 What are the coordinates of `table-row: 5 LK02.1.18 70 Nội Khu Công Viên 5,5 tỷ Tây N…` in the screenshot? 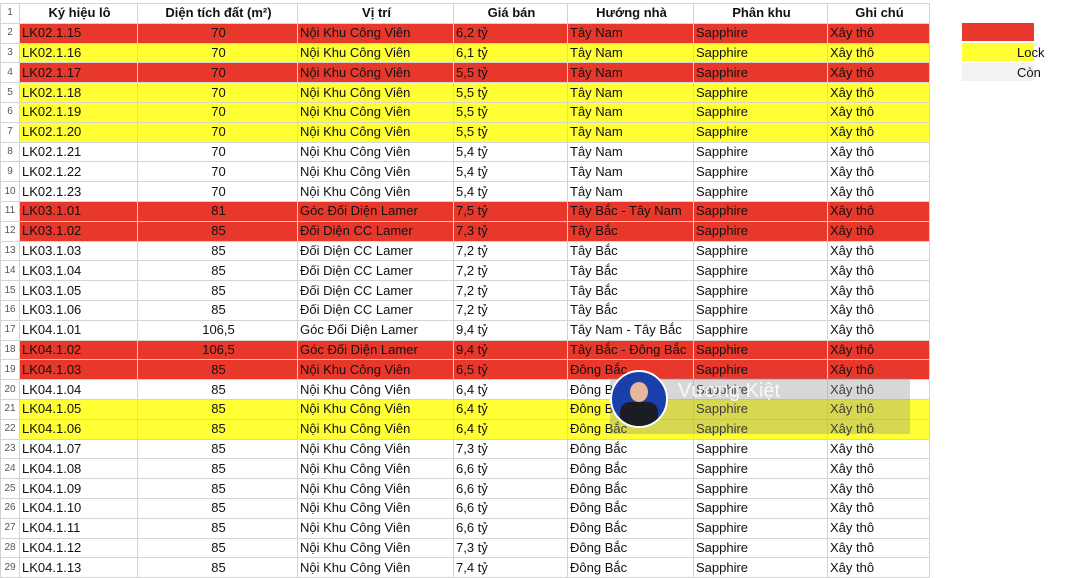 It's located at (465, 92).